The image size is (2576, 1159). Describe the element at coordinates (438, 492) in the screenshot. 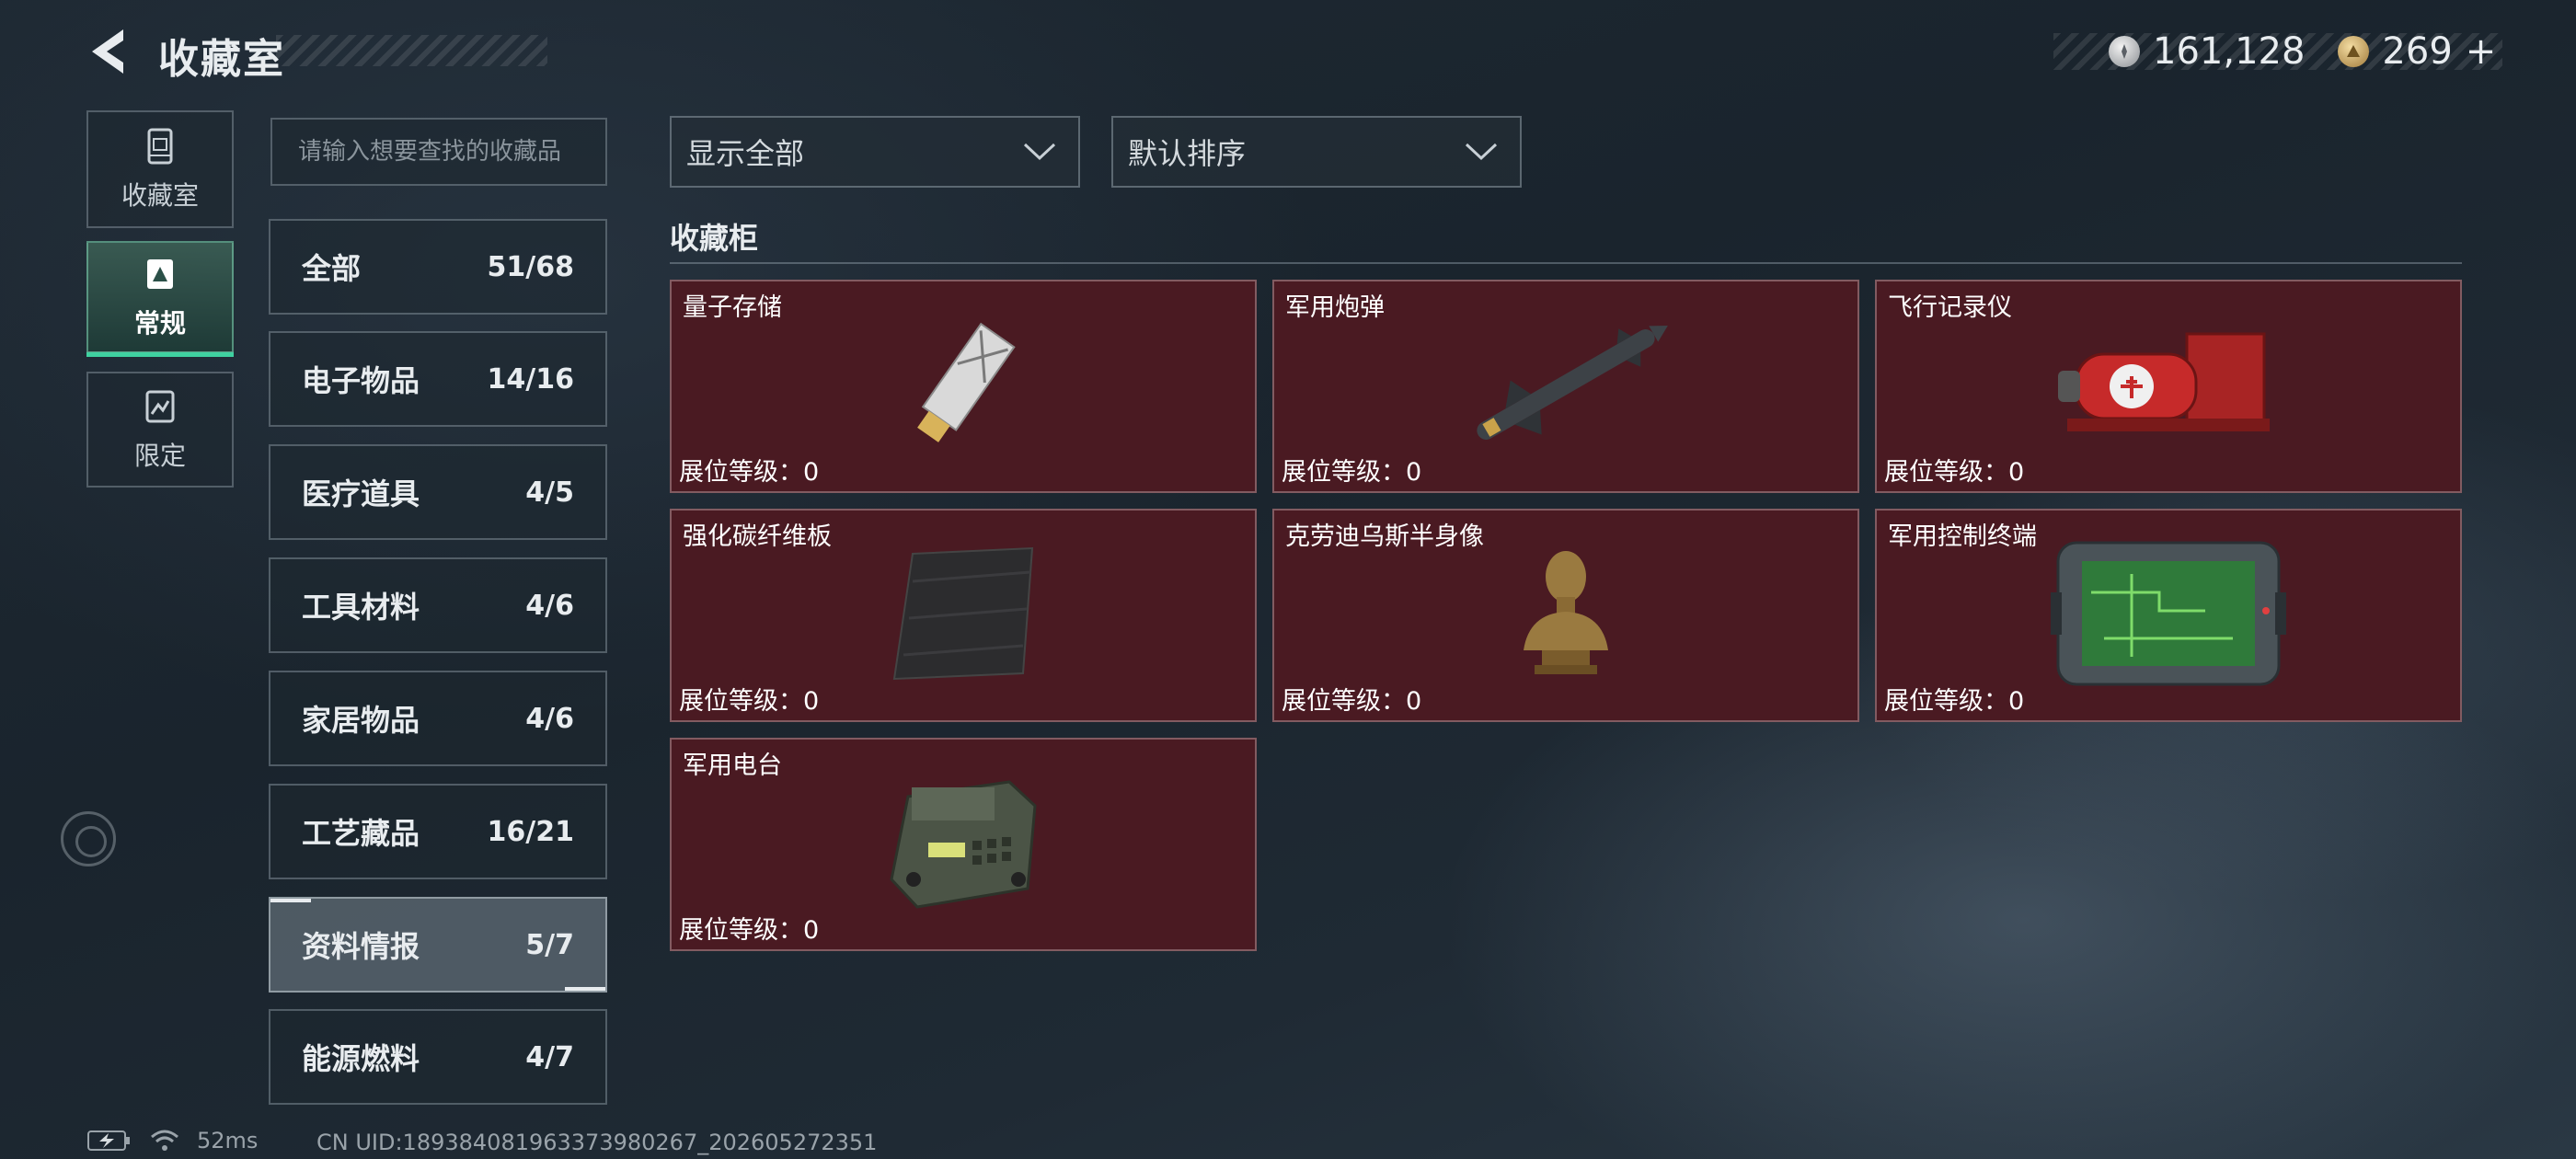

I see `category-medical: 医疗道具 4/5` at that location.